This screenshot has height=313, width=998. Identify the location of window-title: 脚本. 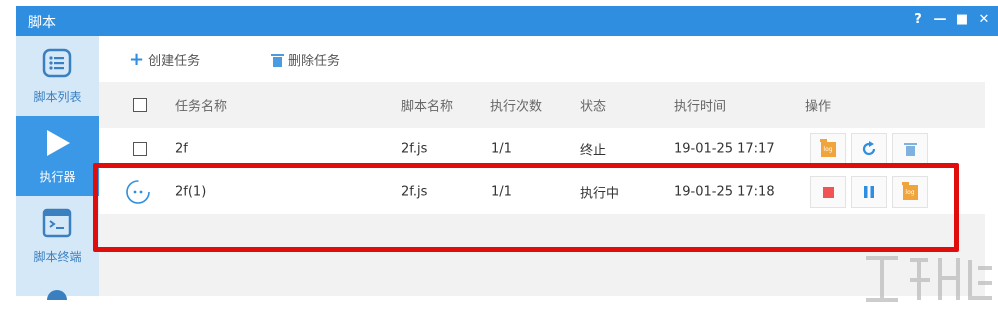
(42, 23).